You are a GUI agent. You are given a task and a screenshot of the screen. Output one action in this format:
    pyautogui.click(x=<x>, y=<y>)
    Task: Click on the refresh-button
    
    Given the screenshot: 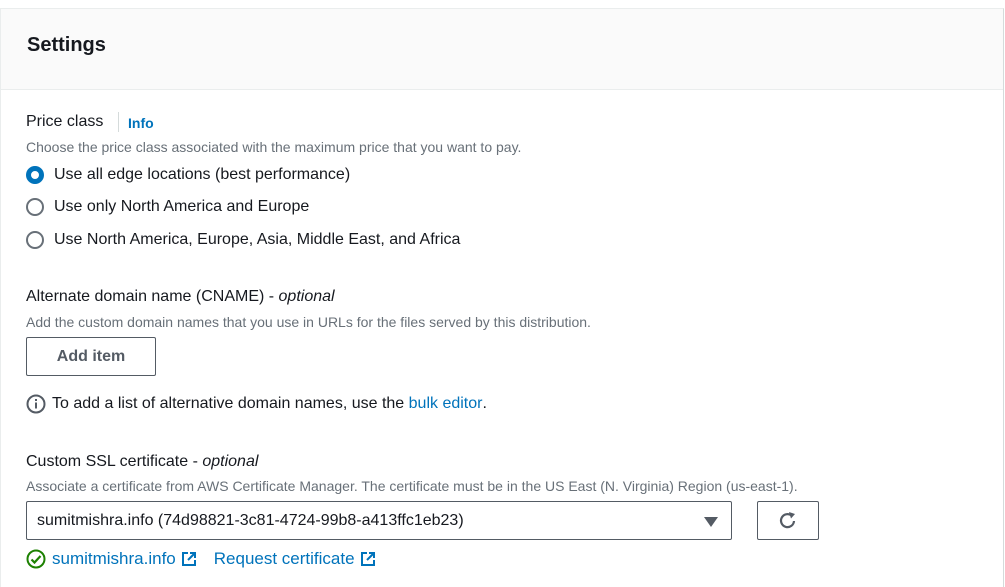 What is the action you would take?
    pyautogui.click(x=788, y=520)
    